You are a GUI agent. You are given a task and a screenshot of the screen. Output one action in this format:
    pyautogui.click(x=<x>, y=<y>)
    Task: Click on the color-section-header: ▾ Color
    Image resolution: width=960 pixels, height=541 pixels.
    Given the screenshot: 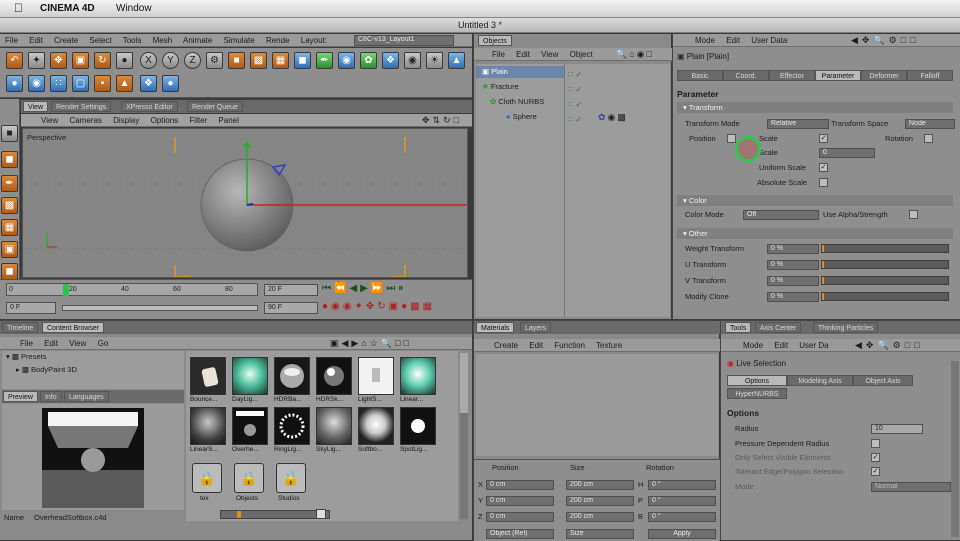 What is the action you would take?
    pyautogui.click(x=815, y=200)
    